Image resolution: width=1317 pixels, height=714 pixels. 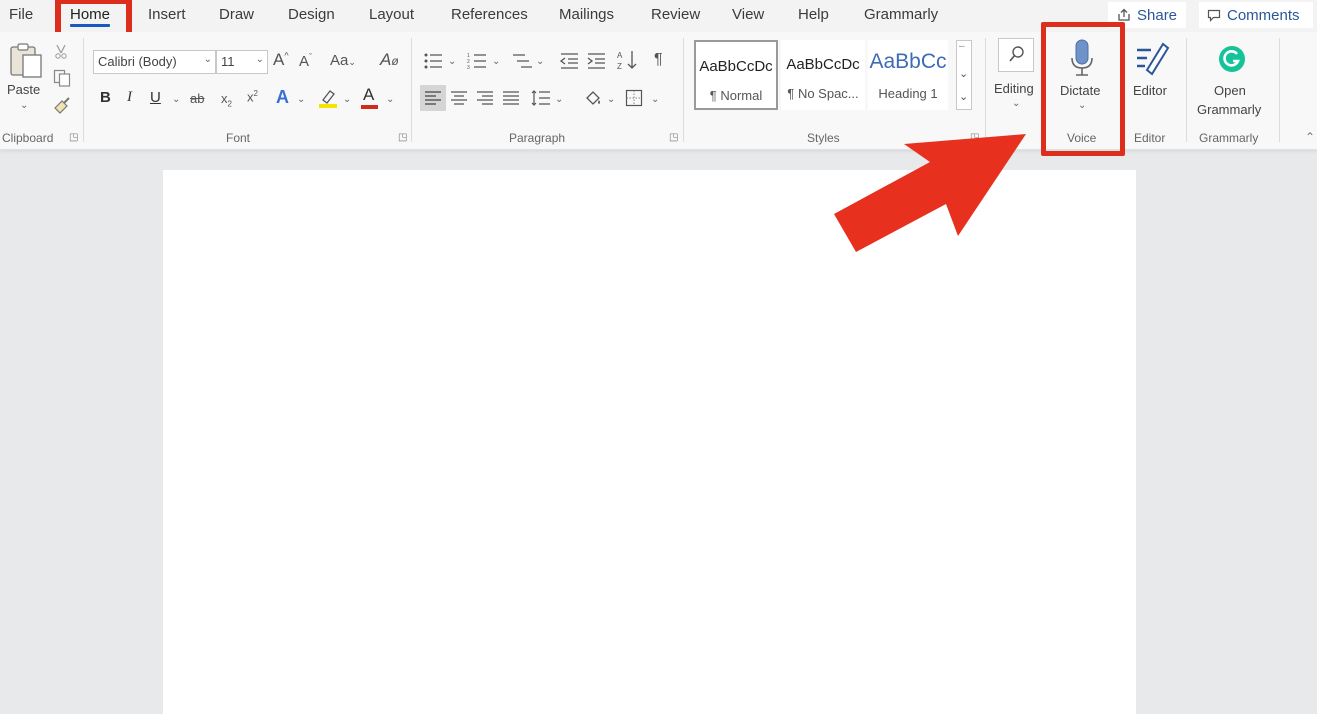 I want to click on comment-icon, so click(x=1214, y=15).